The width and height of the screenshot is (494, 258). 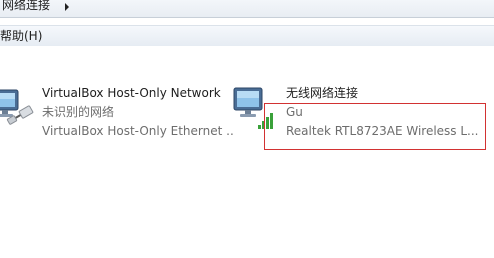 What do you see at coordinates (26, 6) in the screenshot?
I see `breadcrumb-network-connections: 网络连接` at bounding box center [26, 6].